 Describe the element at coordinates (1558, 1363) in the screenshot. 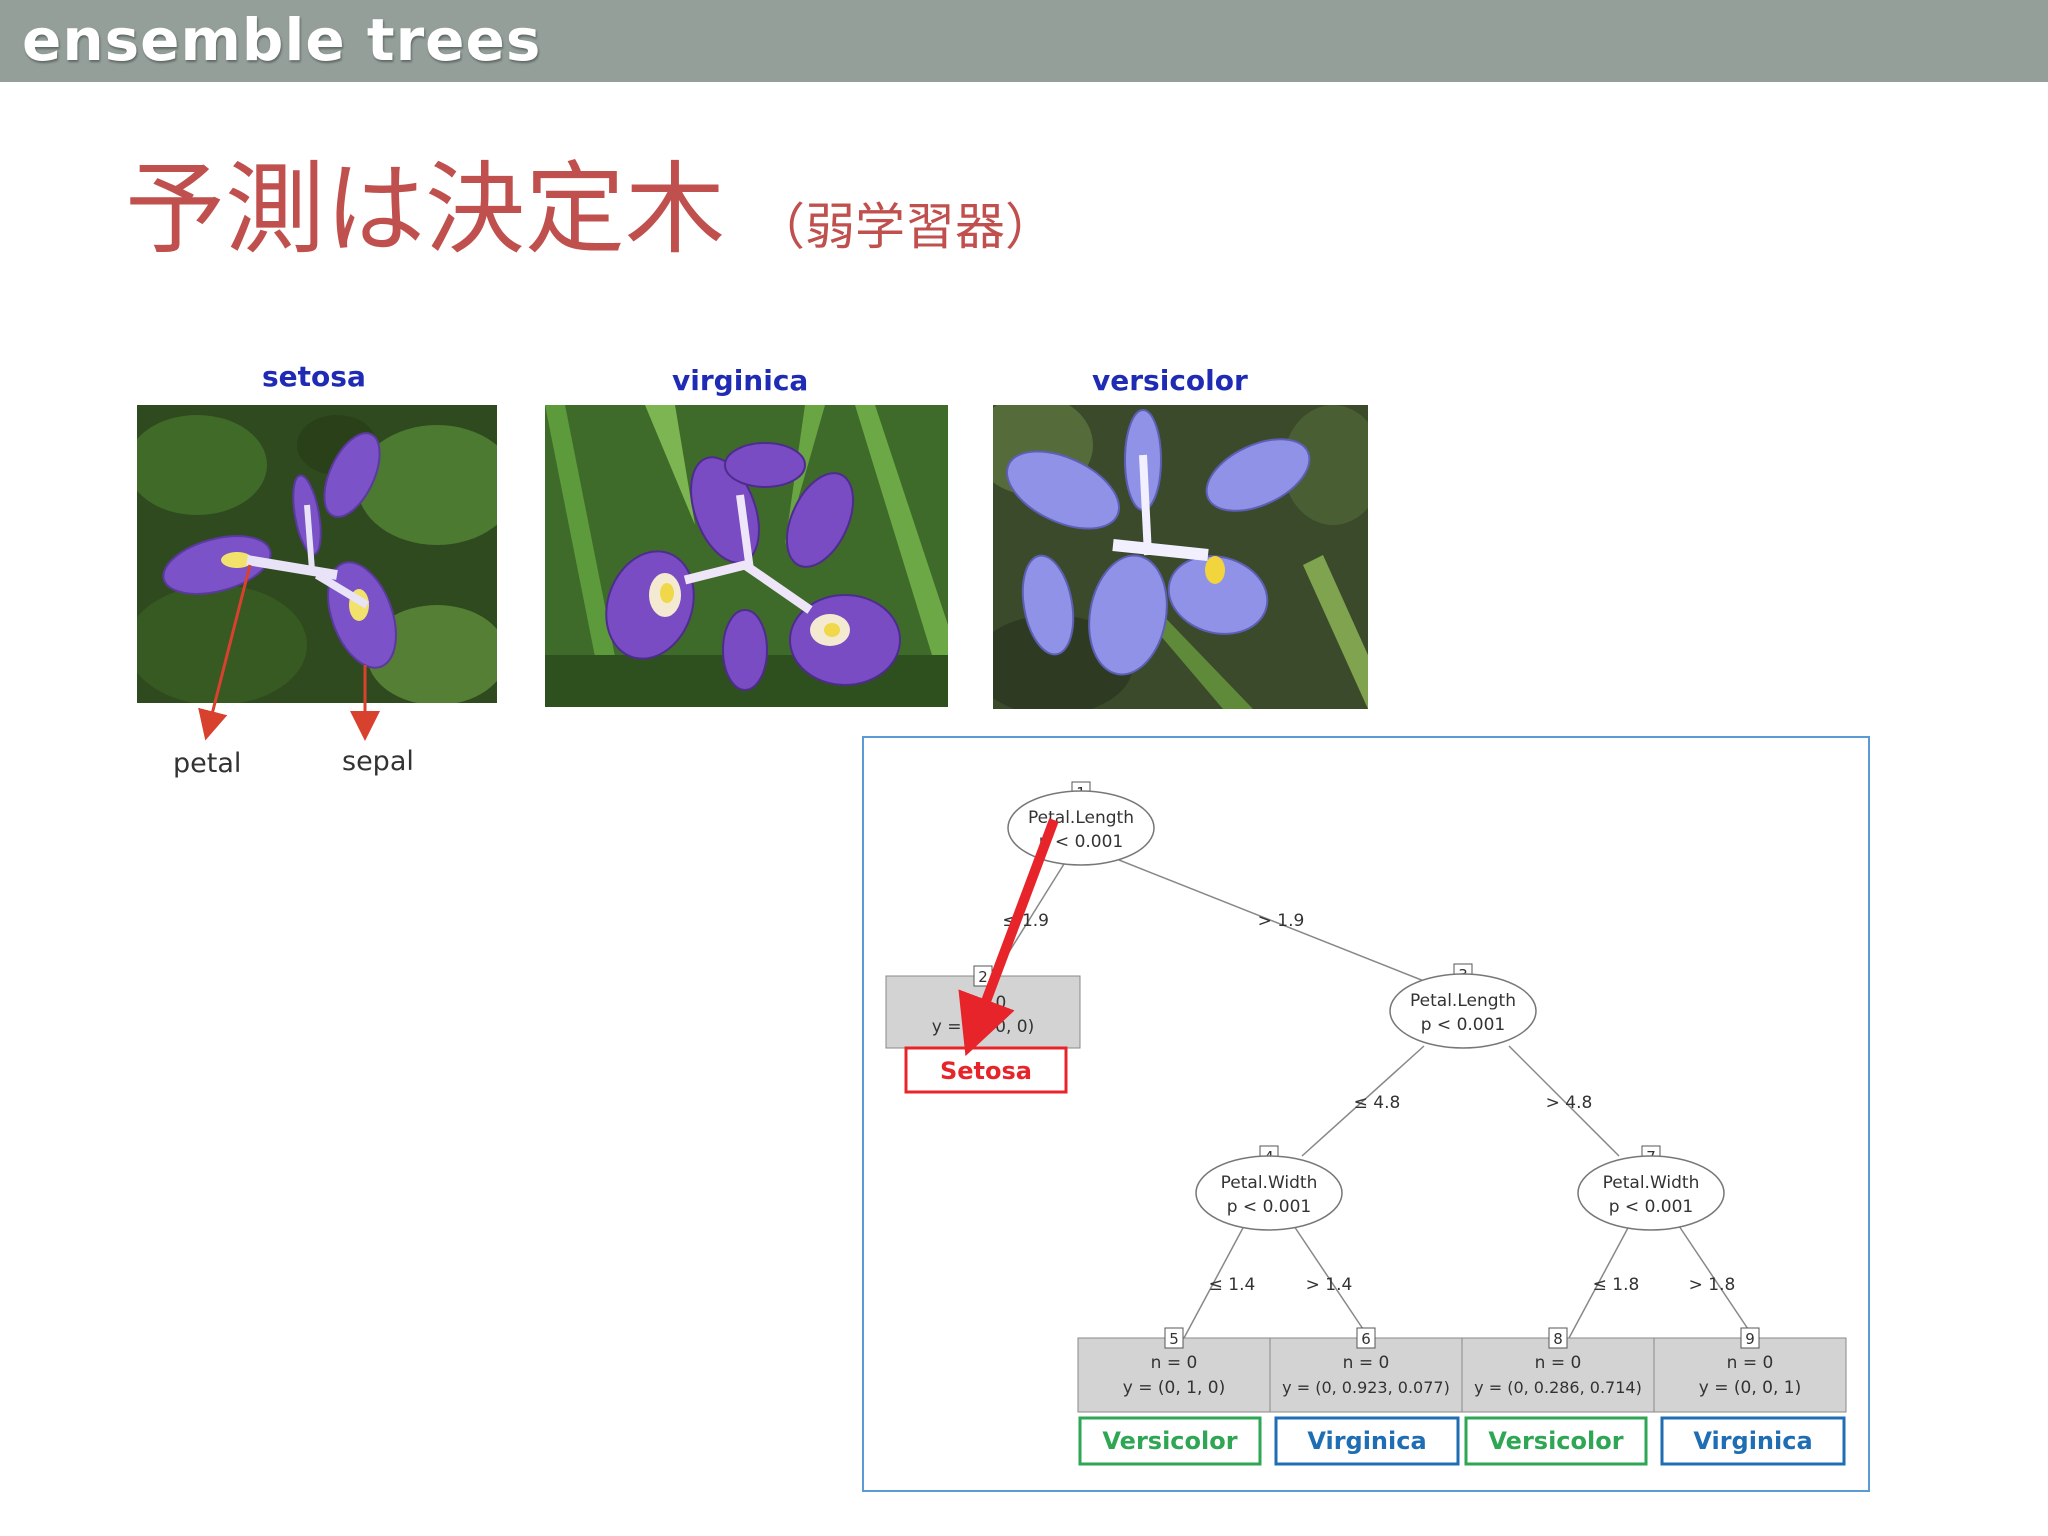

I see `leaf-8-n: n = 0` at that location.